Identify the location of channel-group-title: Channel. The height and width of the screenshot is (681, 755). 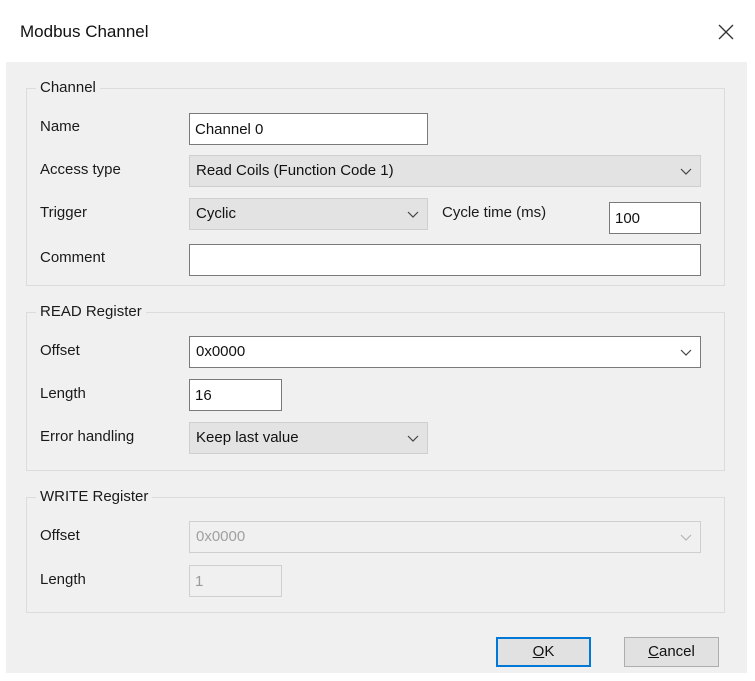
(68, 87).